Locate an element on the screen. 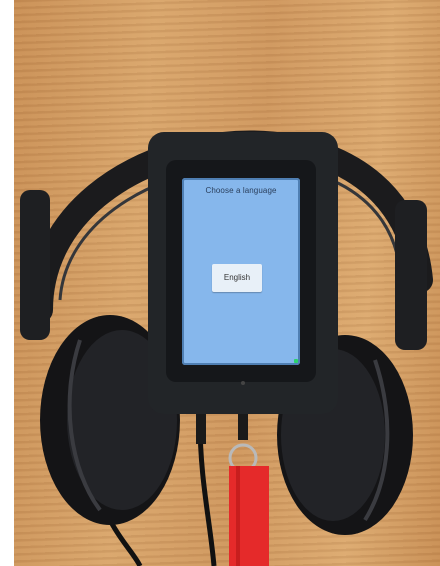 This screenshot has width=440, height=566. screen-title: Choose a language is located at coordinates (241, 190).